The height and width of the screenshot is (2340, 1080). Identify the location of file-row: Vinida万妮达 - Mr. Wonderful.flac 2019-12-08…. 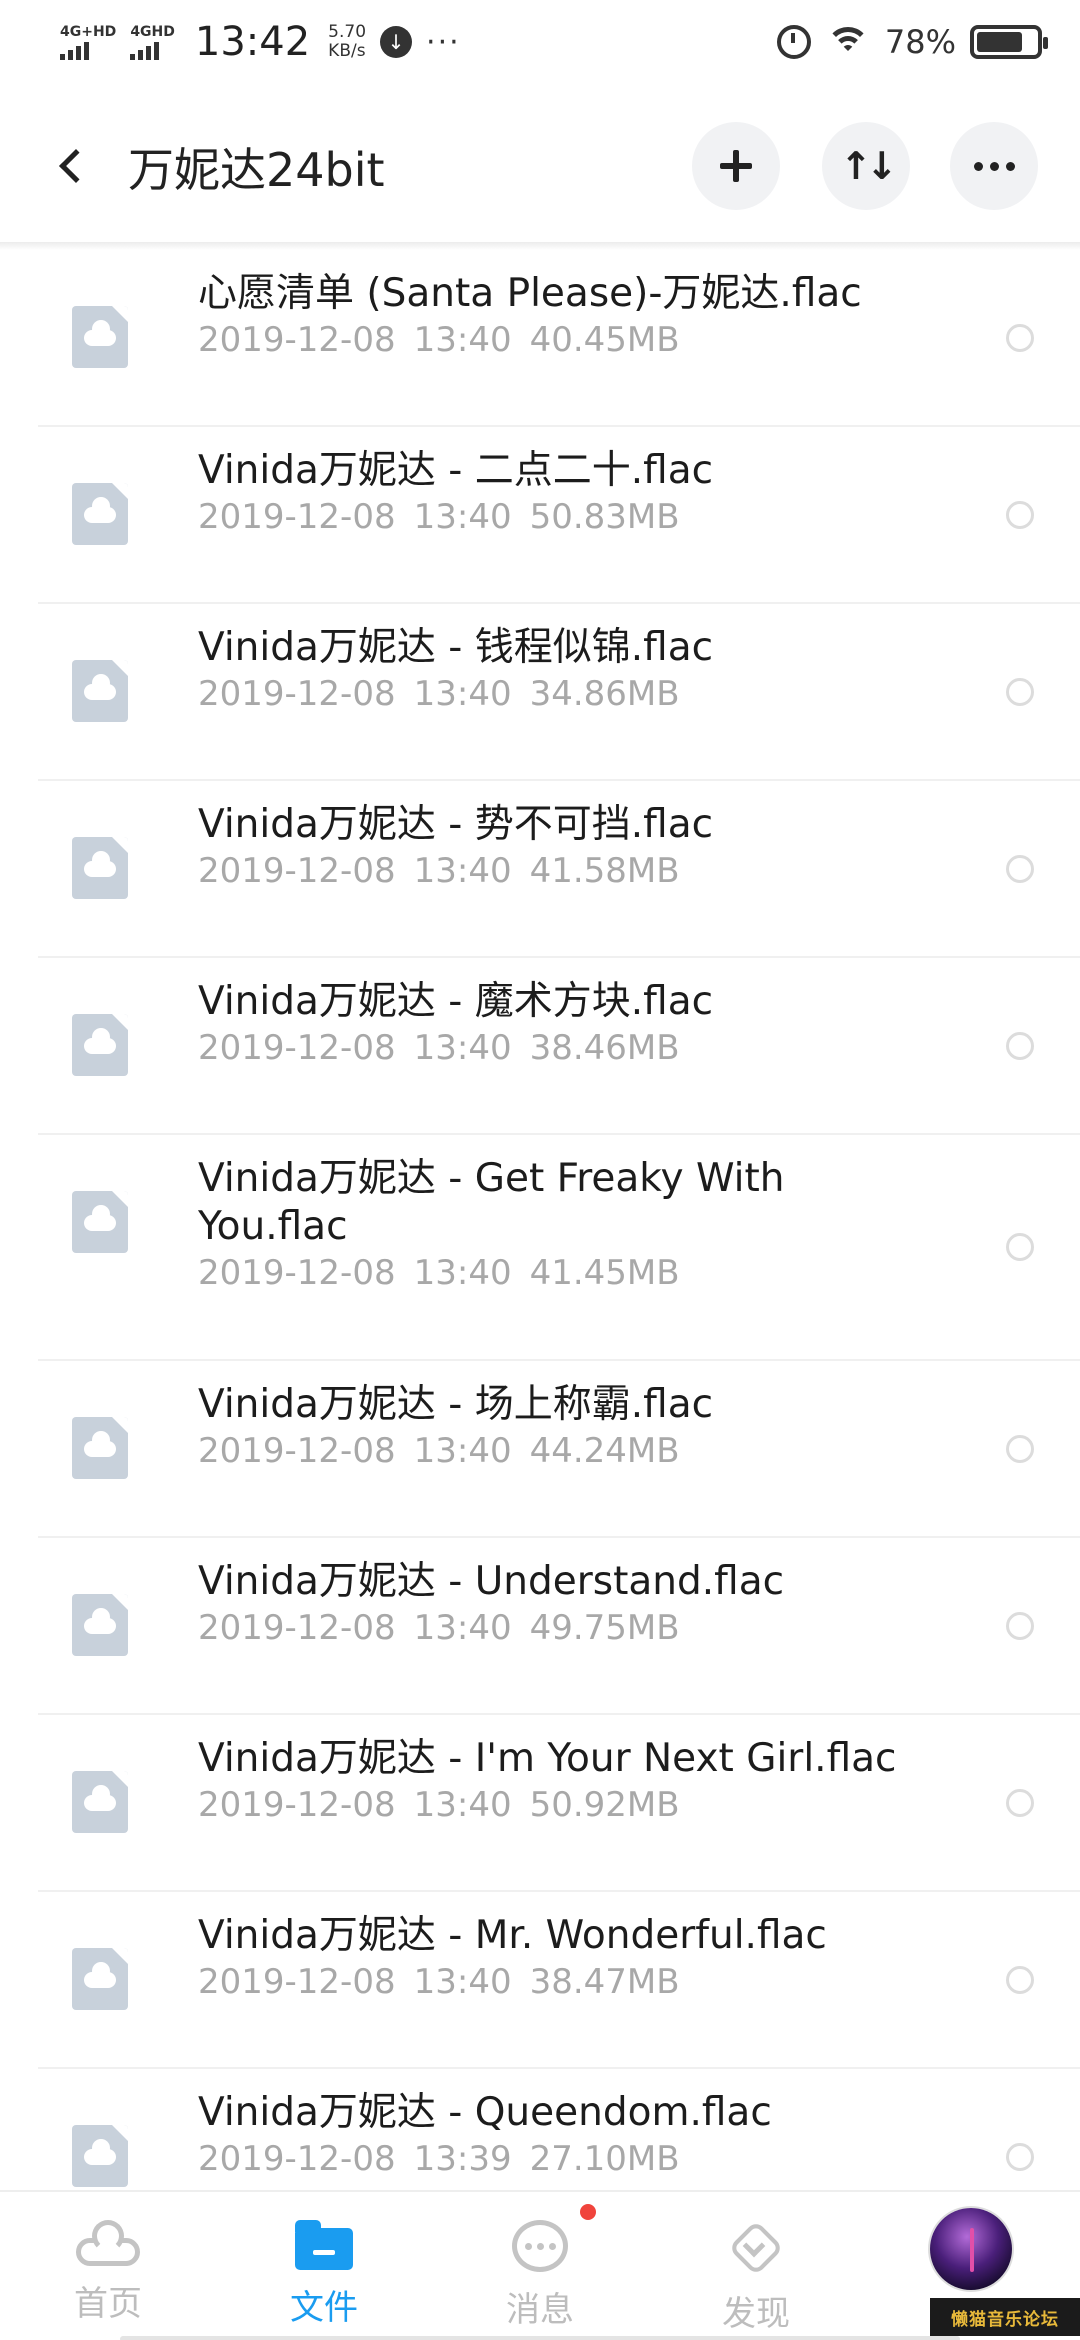
(559, 1980).